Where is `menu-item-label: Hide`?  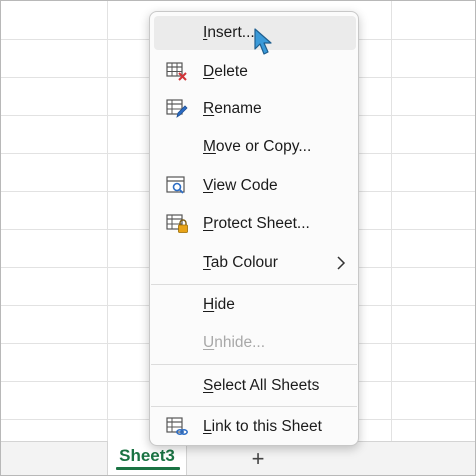 menu-item-label: Hide is located at coordinates (219, 304).